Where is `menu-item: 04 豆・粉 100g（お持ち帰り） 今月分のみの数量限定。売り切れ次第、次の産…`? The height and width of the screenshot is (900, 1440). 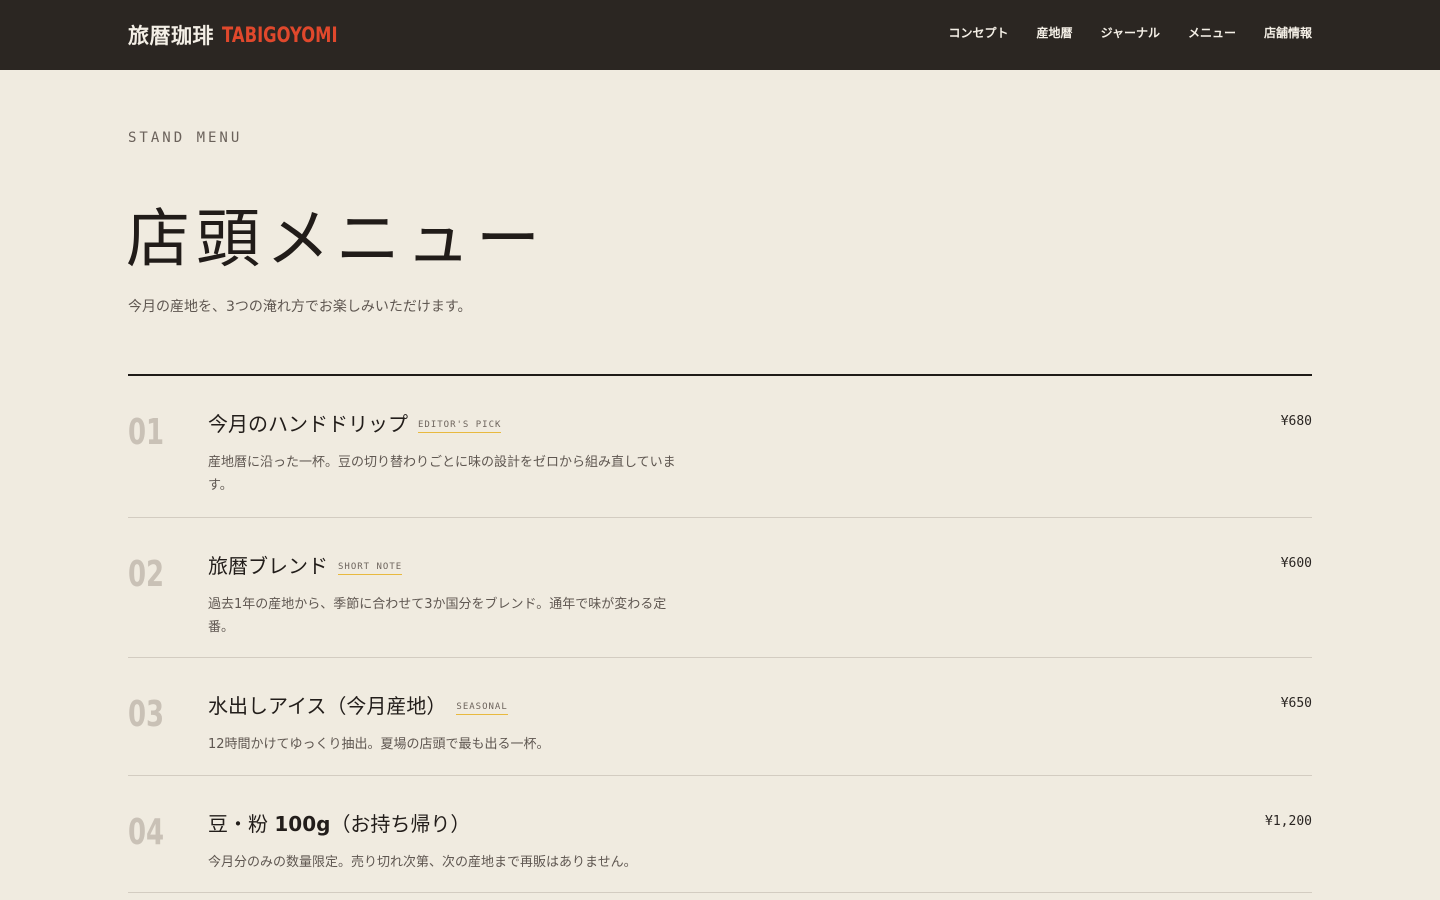 menu-item: 04 豆・粉 100g（お持ち帰り） 今月分のみの数量限定。売り切れ次第、次の産… is located at coordinates (720, 834).